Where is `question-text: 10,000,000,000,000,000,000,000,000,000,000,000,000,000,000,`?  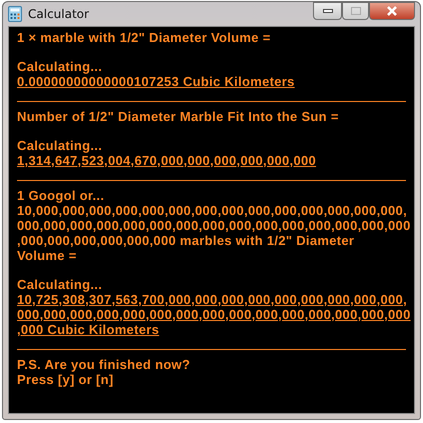 question-text: 10,000,000,000,000,000,000,000,000,000,000,000,000,000,000, is located at coordinates (212, 210).